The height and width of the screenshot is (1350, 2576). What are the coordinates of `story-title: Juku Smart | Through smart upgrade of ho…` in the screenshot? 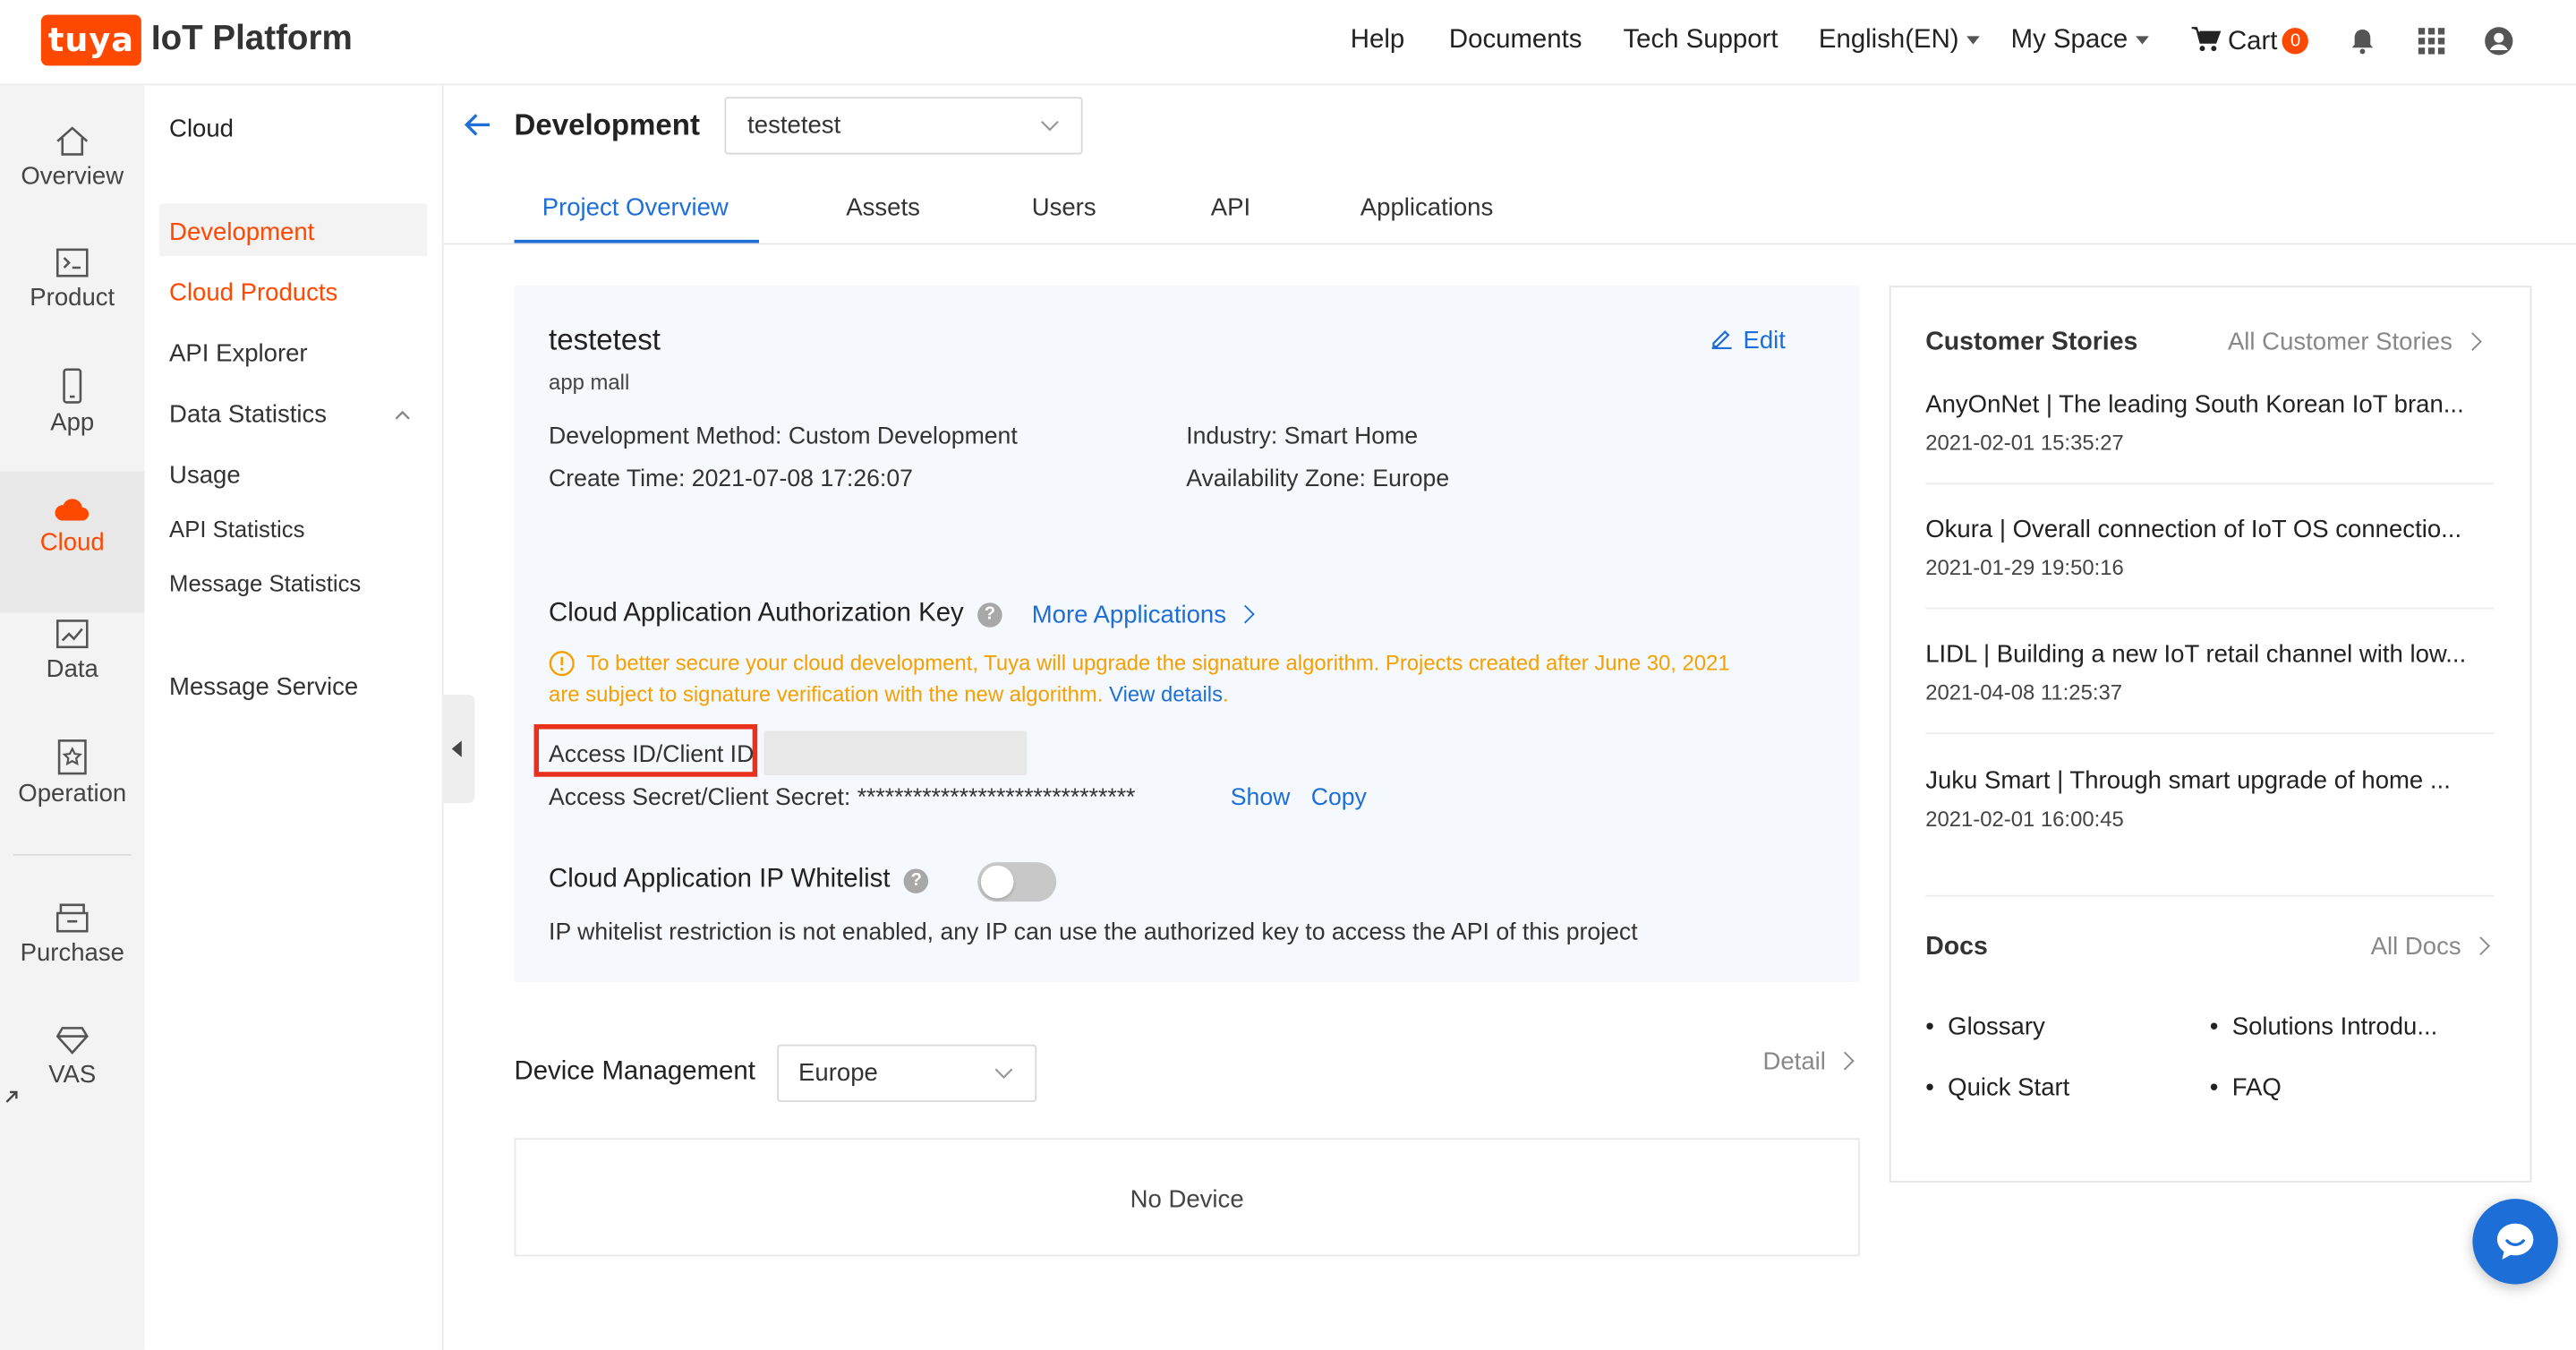 It's located at (2208, 781).